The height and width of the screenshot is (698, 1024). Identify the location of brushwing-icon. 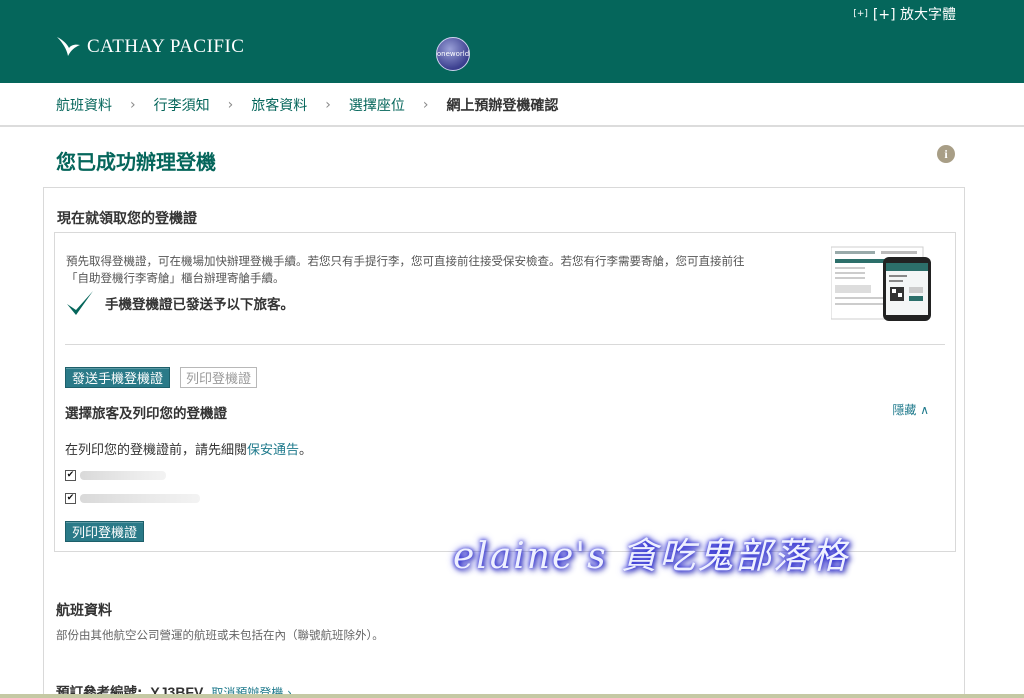
(68, 46).